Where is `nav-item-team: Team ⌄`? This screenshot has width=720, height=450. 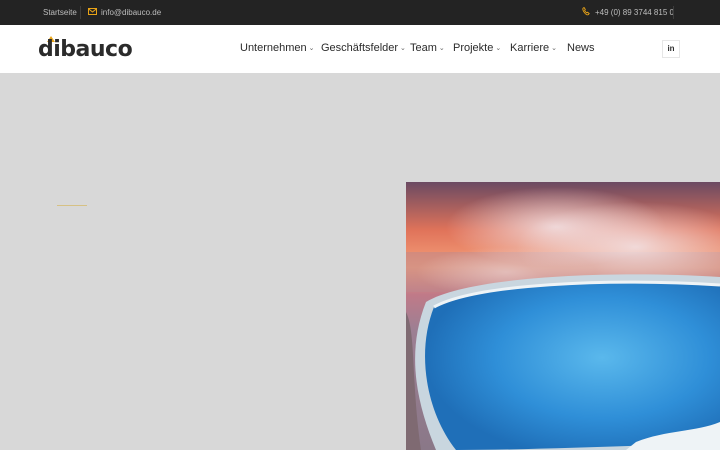
nav-item-team: Team ⌄ is located at coordinates (427, 48).